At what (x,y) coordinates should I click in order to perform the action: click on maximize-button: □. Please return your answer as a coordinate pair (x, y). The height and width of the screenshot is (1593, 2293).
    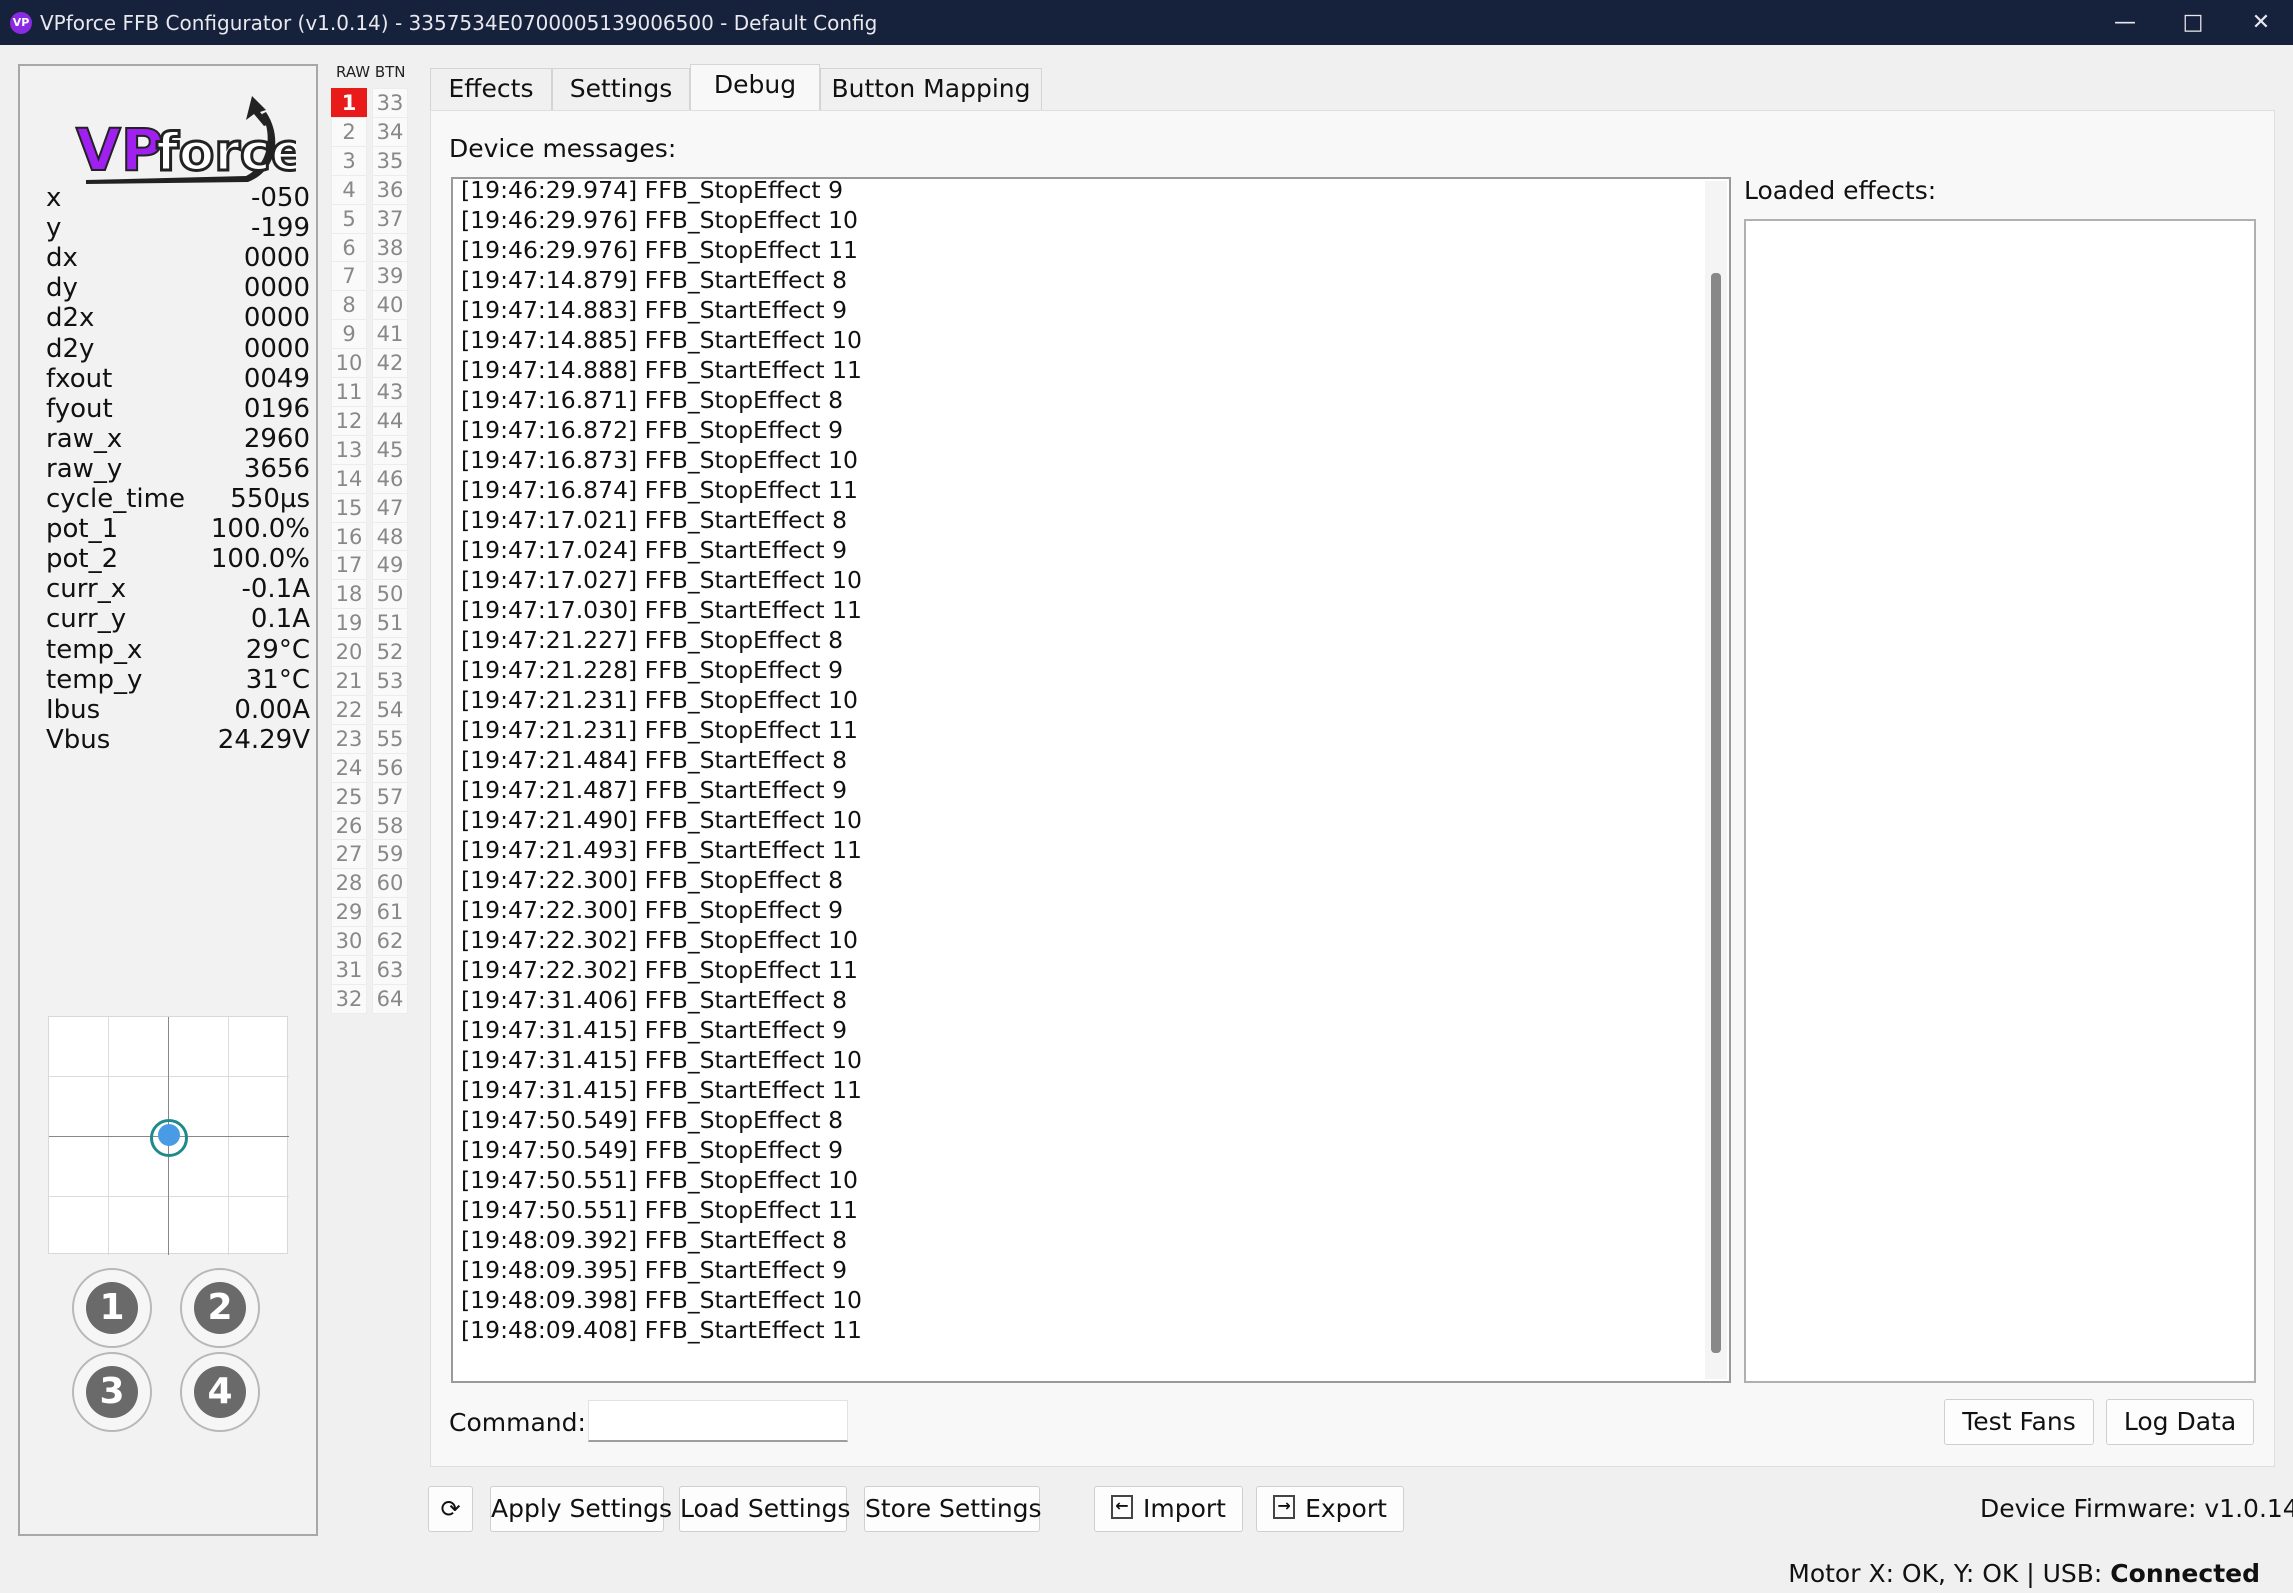
    Looking at the image, I should click on (2193, 22).